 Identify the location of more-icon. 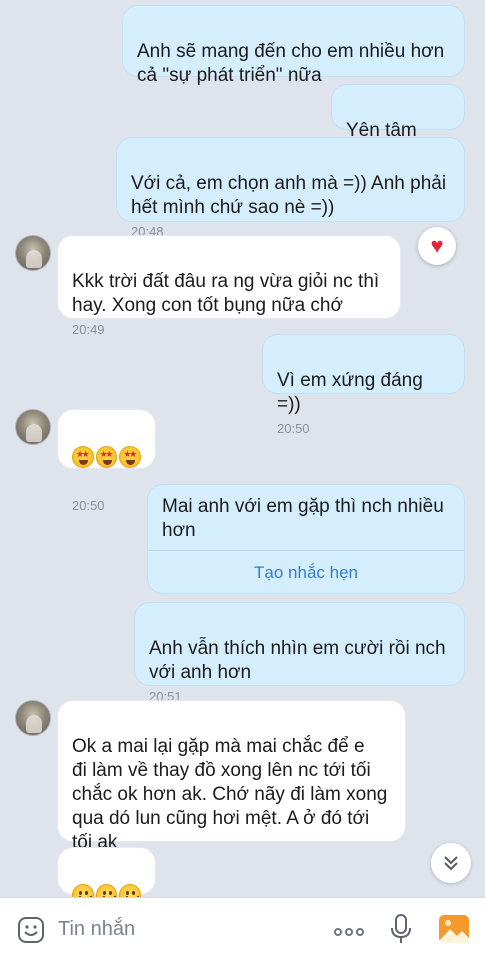
(349, 932).